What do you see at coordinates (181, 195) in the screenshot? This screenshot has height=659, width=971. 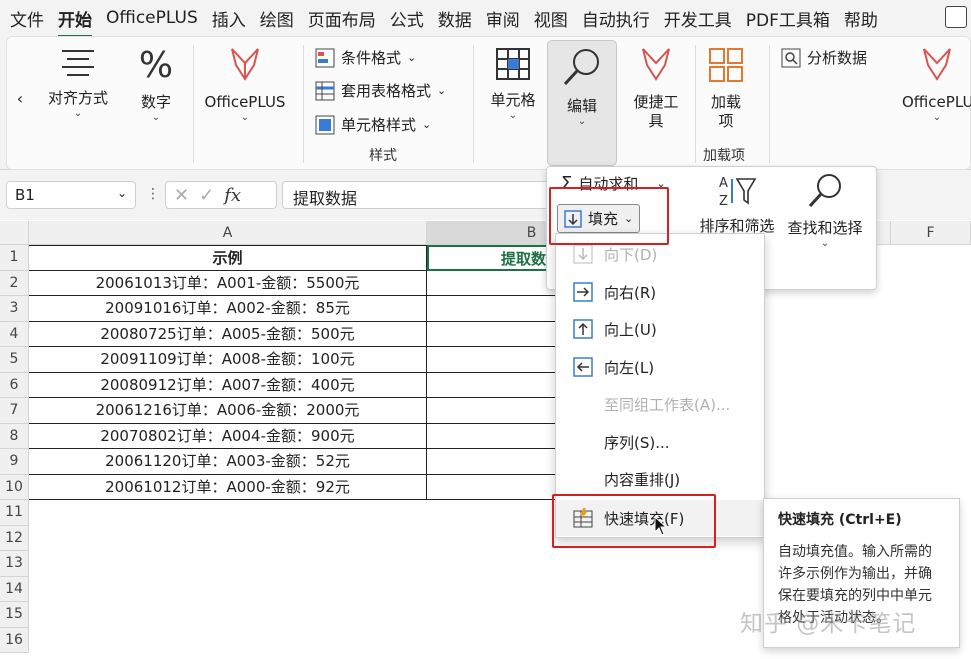 I see `cancel-icon: ✕` at bounding box center [181, 195].